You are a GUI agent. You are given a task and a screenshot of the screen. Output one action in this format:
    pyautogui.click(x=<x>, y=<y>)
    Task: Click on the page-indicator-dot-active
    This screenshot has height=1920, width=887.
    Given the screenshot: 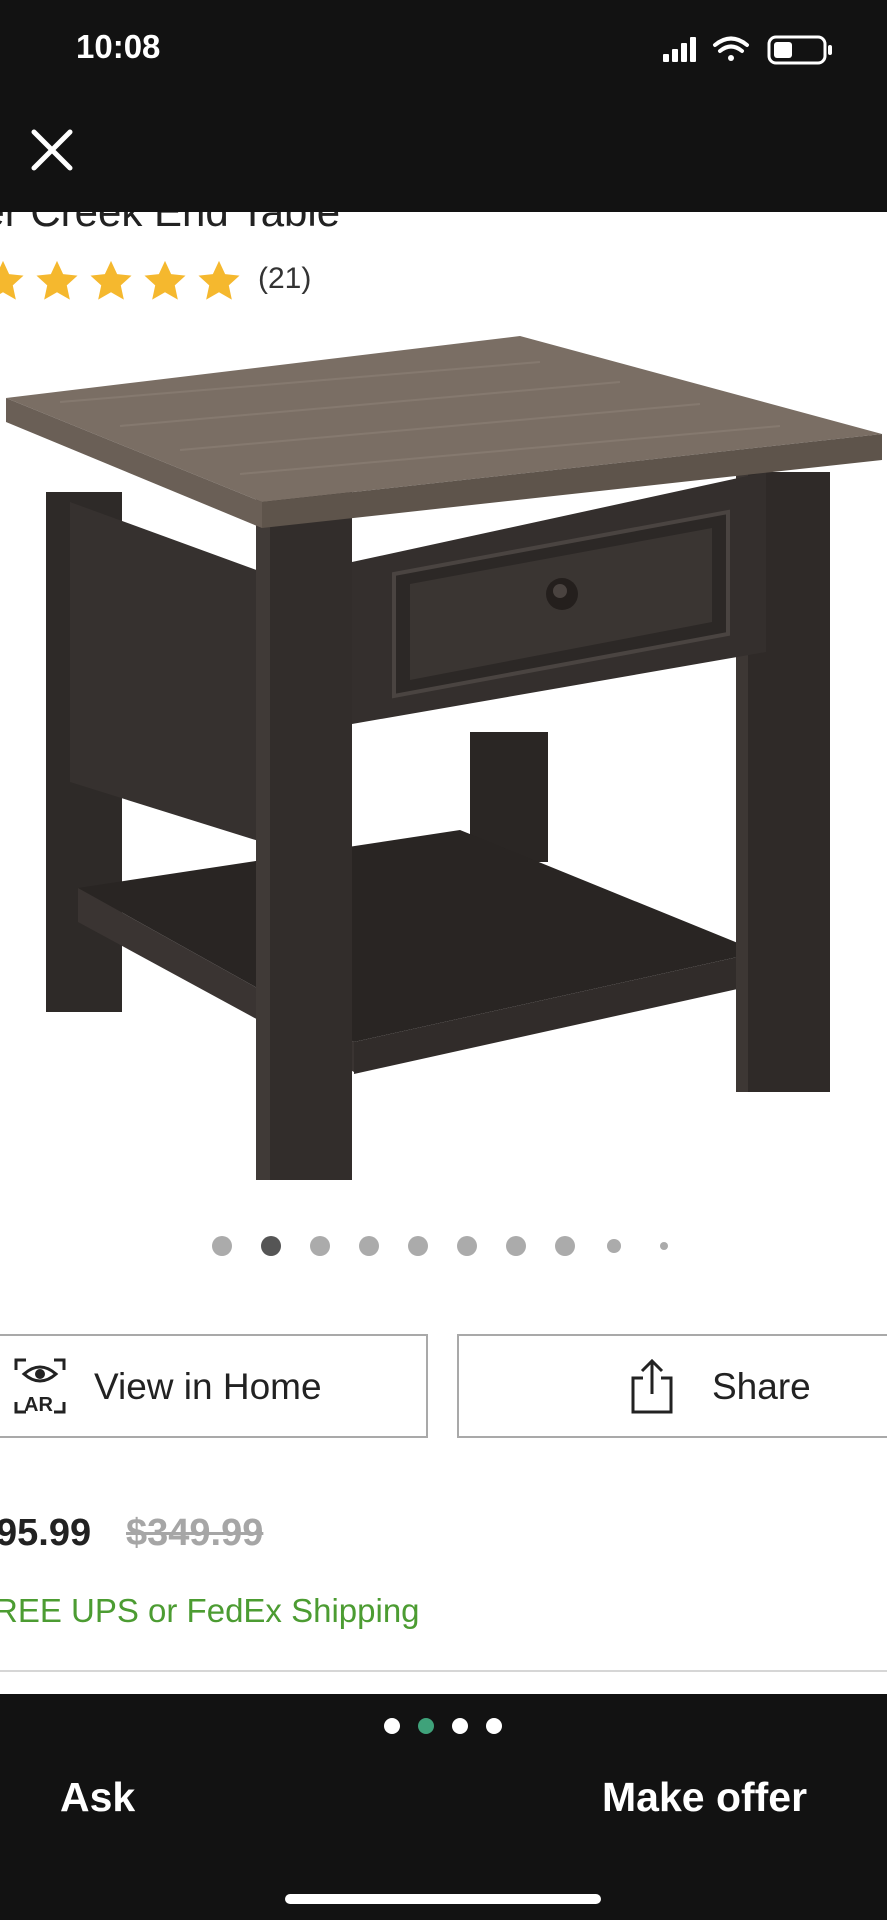 What is the action you would take?
    pyautogui.click(x=426, y=1726)
    